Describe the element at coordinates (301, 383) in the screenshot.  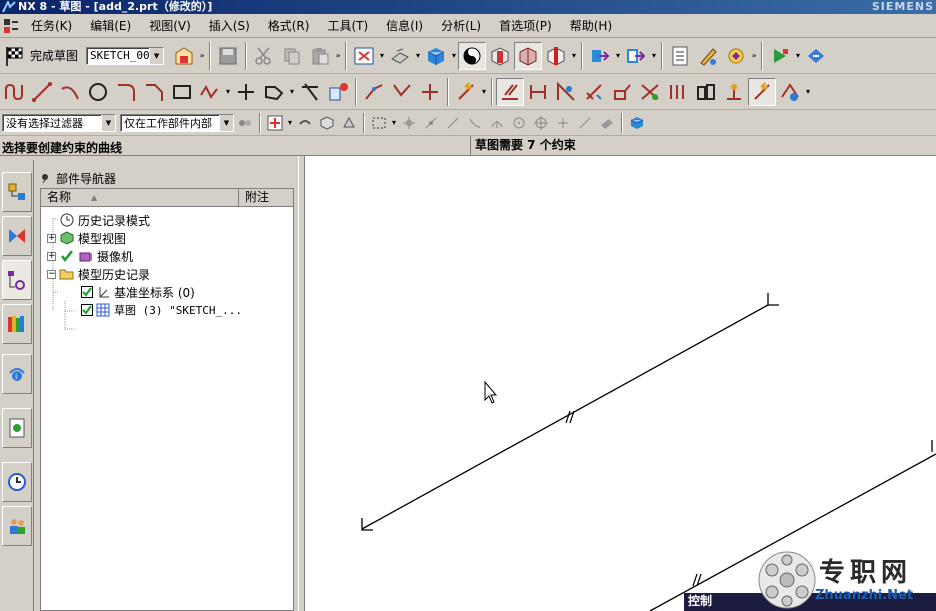
I see `panel-splitter` at that location.